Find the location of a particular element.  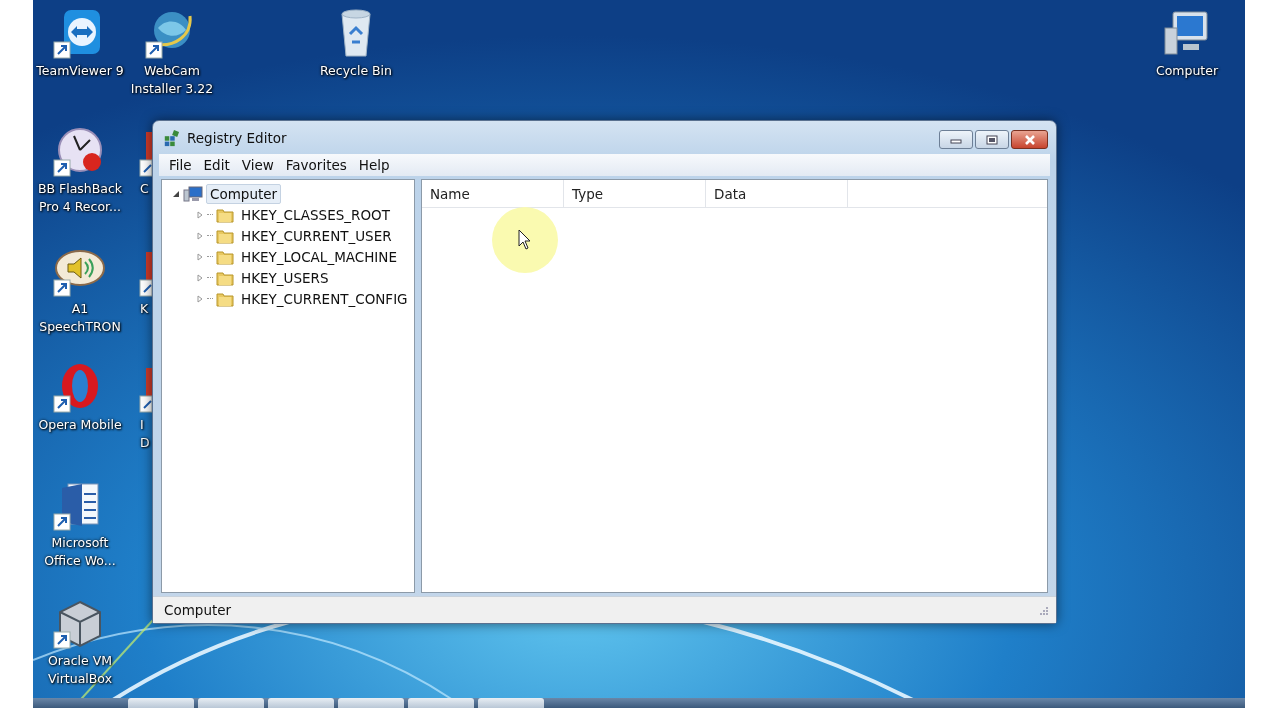

icon-label: Recycle Bin is located at coordinates (356, 71).